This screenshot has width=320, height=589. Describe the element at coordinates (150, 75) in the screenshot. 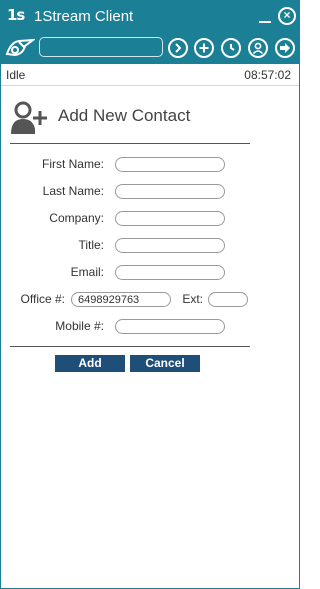

I see `status-bar: Idle 08:57:02` at that location.